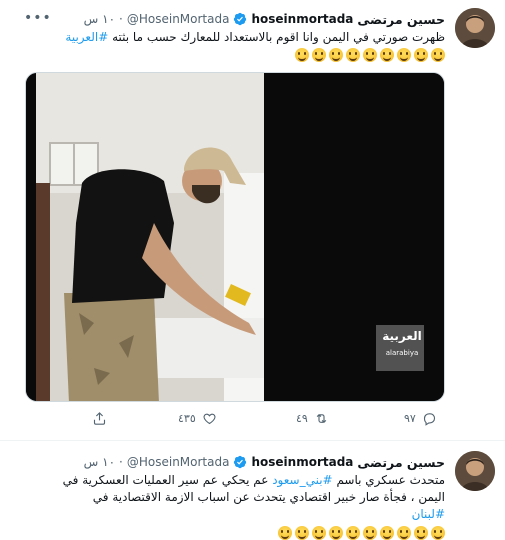  I want to click on share-button, so click(99, 418).